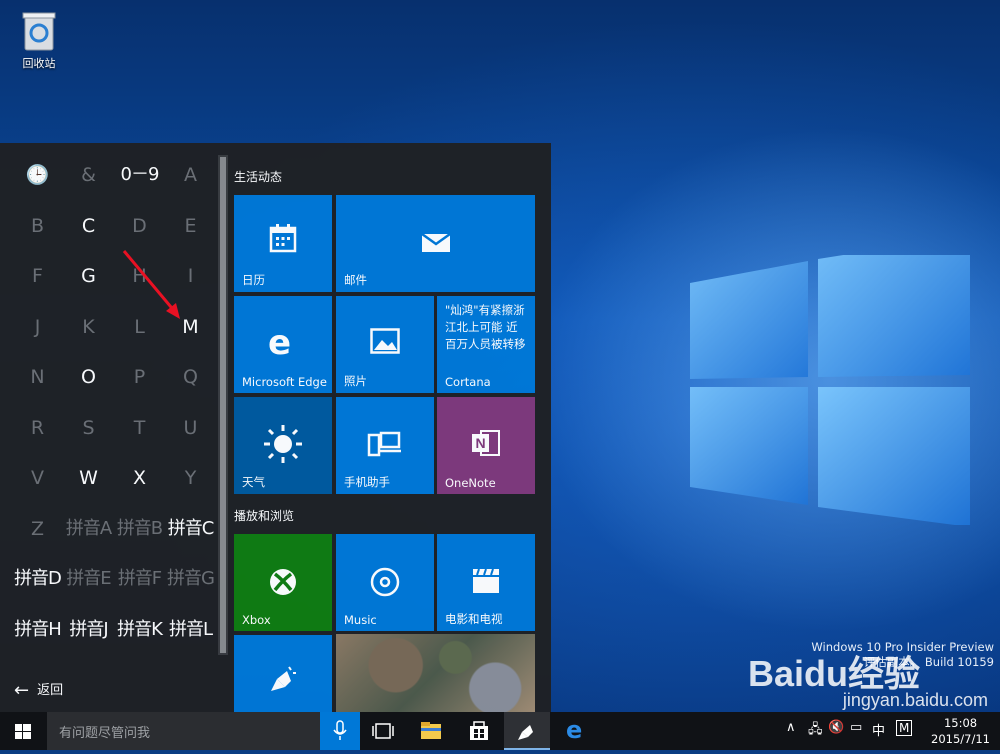 The height and width of the screenshot is (754, 1000). Describe the element at coordinates (960, 739) in the screenshot. I see `clock-date: 2015/7/11` at that location.